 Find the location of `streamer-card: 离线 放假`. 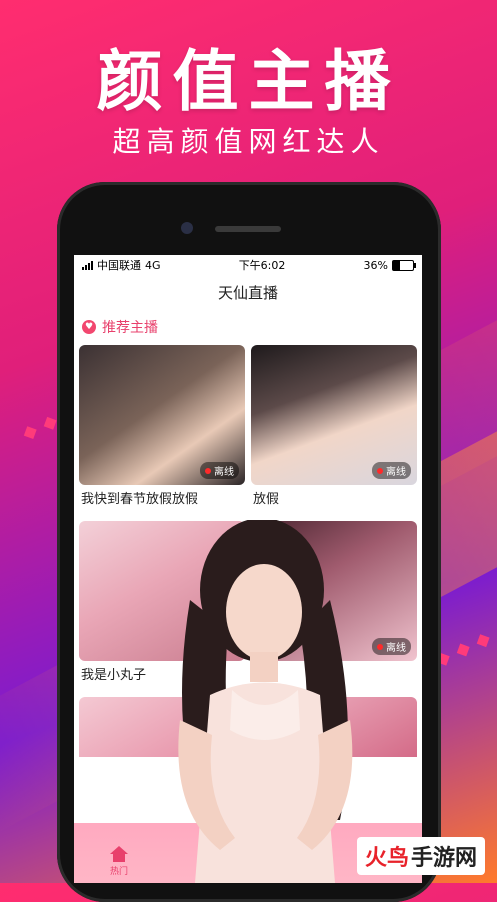

streamer-card: 离线 放假 is located at coordinates (334, 430).